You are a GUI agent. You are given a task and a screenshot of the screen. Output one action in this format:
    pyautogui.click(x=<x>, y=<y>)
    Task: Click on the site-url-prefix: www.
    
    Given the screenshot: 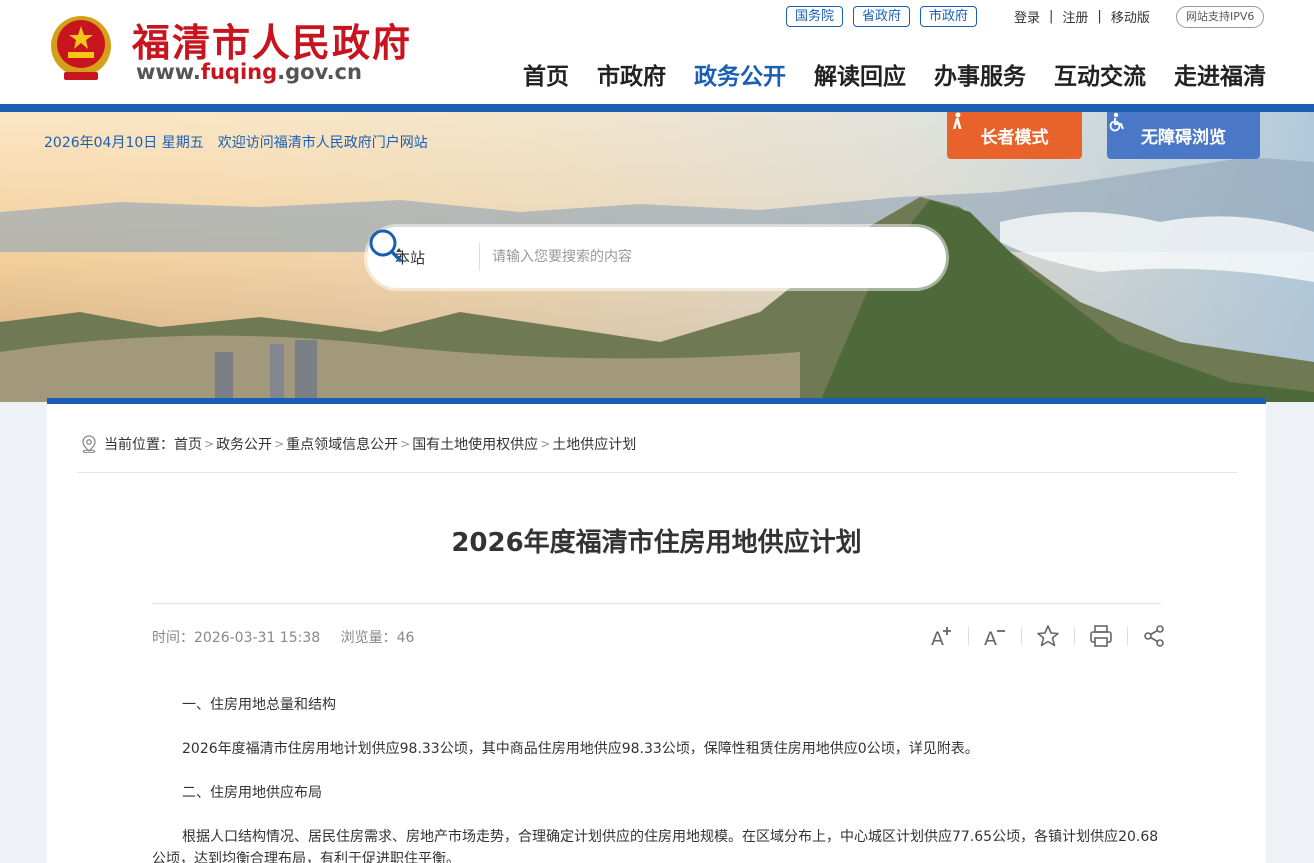 What is the action you would take?
    pyautogui.click(x=168, y=72)
    